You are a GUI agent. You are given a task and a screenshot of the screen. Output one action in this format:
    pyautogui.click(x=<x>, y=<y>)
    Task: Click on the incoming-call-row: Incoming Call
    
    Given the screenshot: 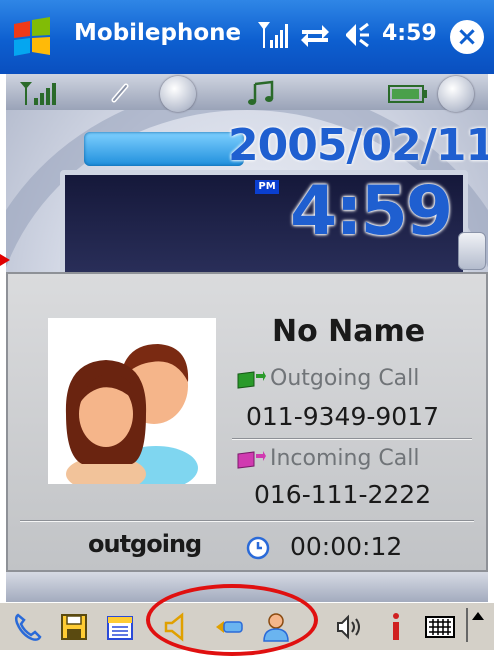 What is the action you would take?
    pyautogui.click(x=328, y=458)
    